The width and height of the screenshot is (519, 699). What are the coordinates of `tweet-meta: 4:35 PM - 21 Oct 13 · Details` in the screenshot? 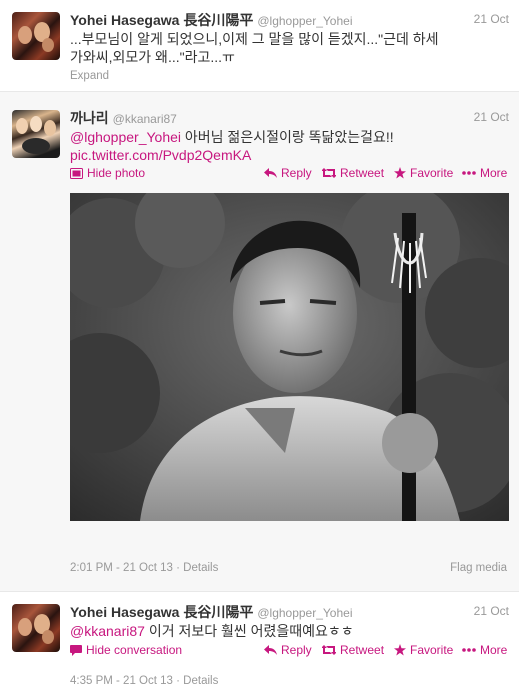 It's located at (144, 681).